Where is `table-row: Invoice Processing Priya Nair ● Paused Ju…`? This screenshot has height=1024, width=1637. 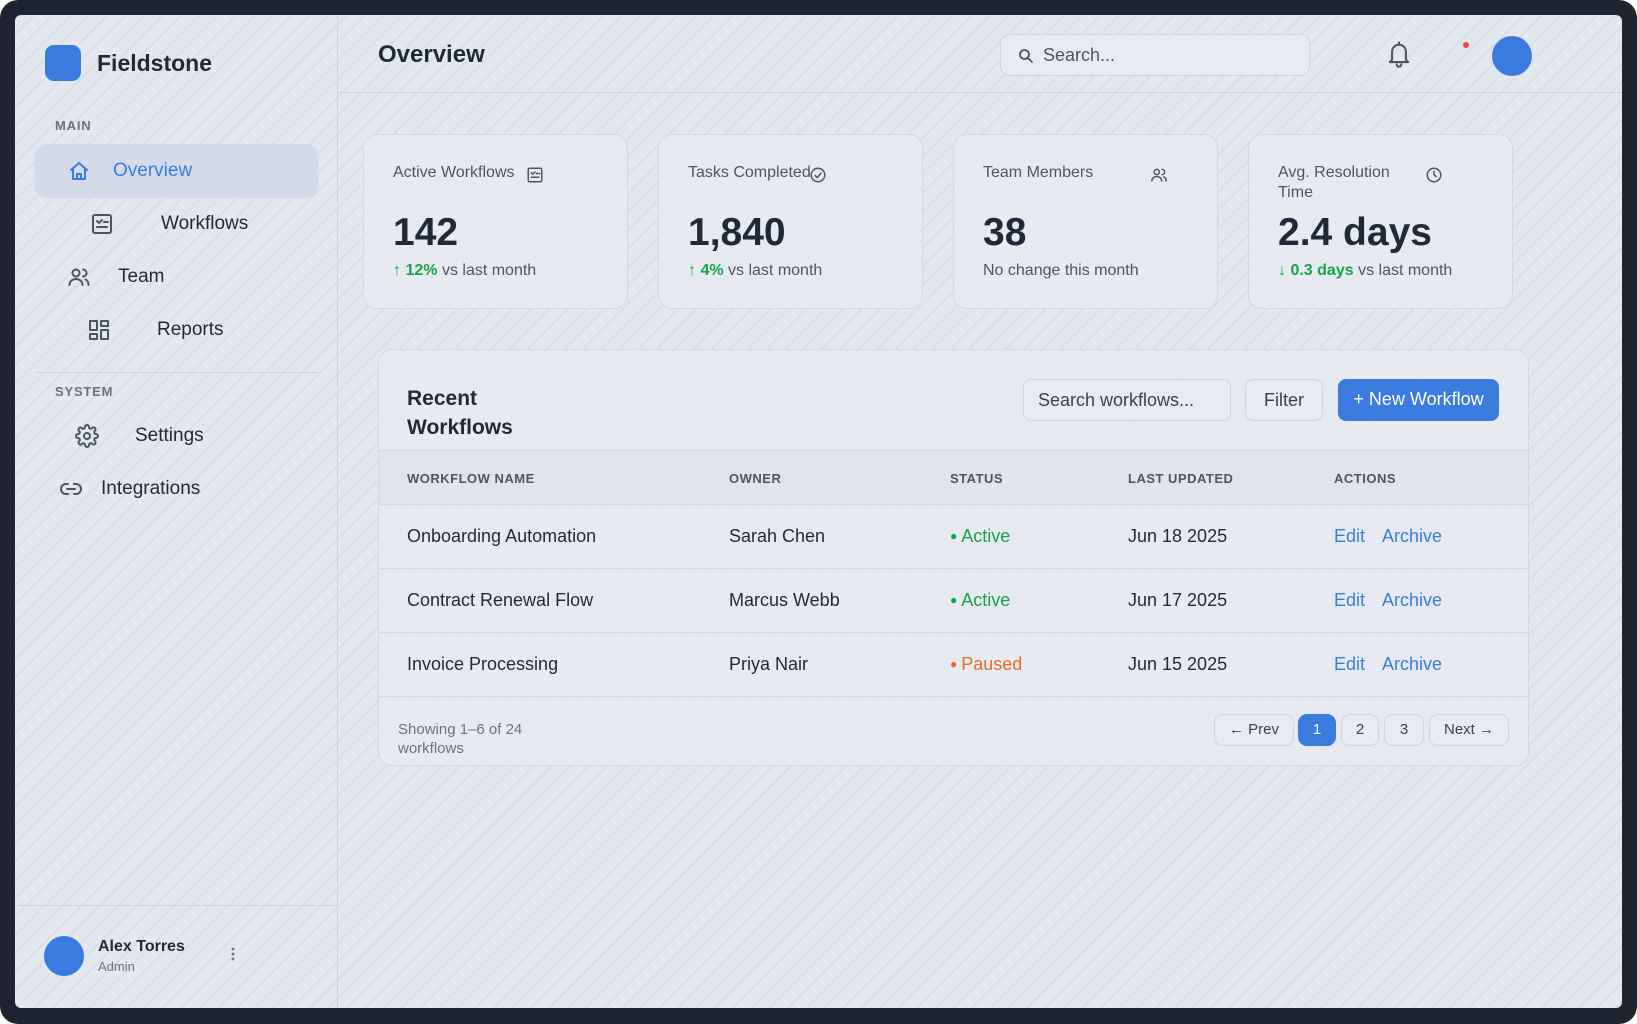
table-row: Invoice Processing Priya Nair ● Paused Ju… is located at coordinates (953, 664).